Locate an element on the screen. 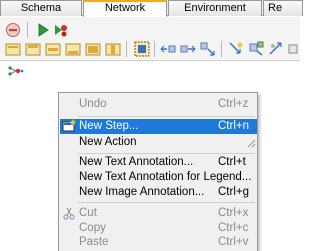  resize-grip-icon is located at coordinates (251, 142).